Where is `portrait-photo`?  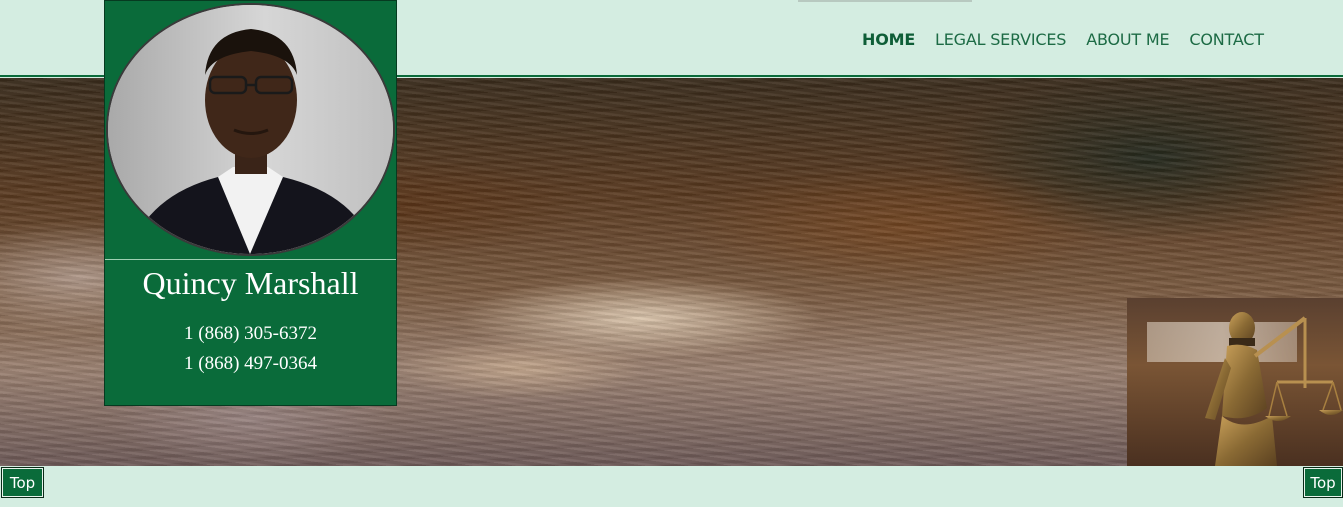 portrait-photo is located at coordinates (250, 129).